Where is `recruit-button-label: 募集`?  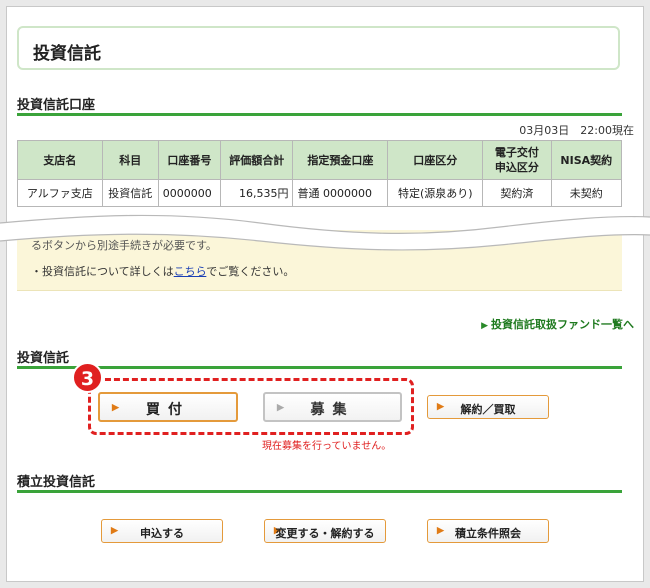 recruit-button-label: 募集 is located at coordinates (332, 409).